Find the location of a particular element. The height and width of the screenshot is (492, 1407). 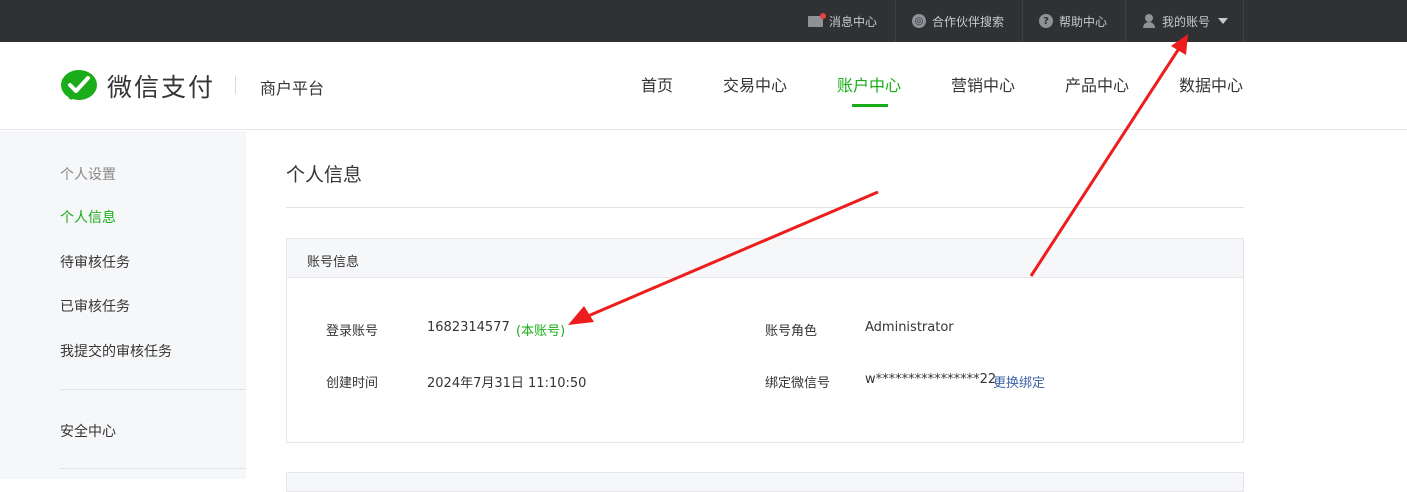

nav-data-center: 数据中心 is located at coordinates (1211, 84).